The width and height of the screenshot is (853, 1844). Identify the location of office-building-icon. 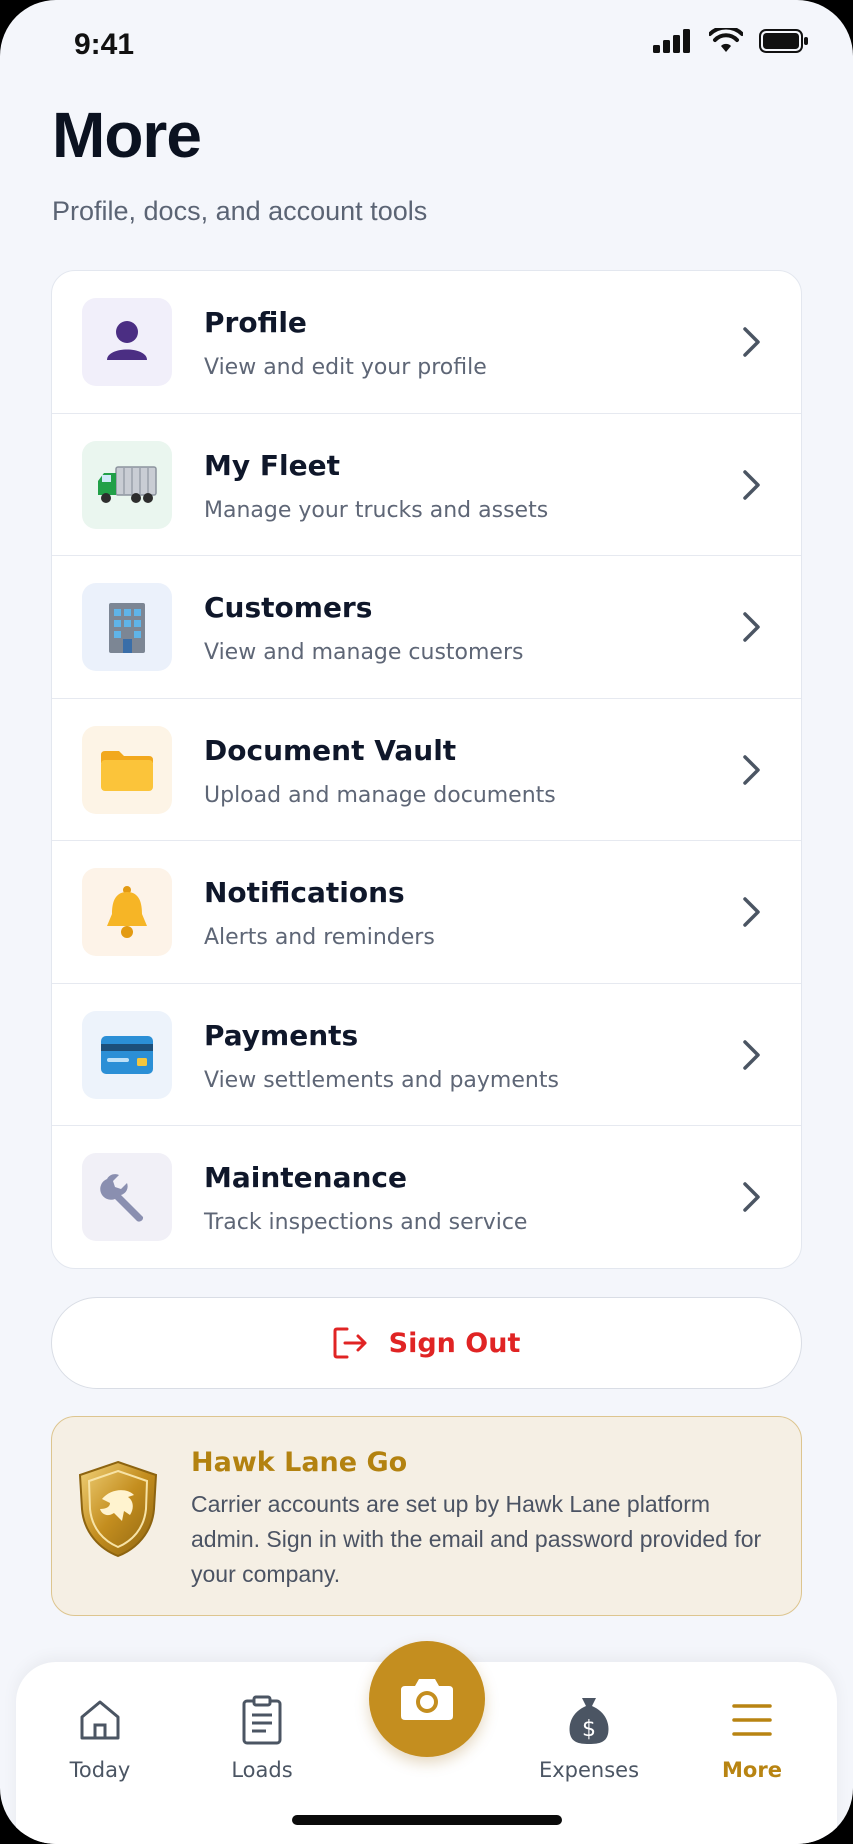
(127, 627).